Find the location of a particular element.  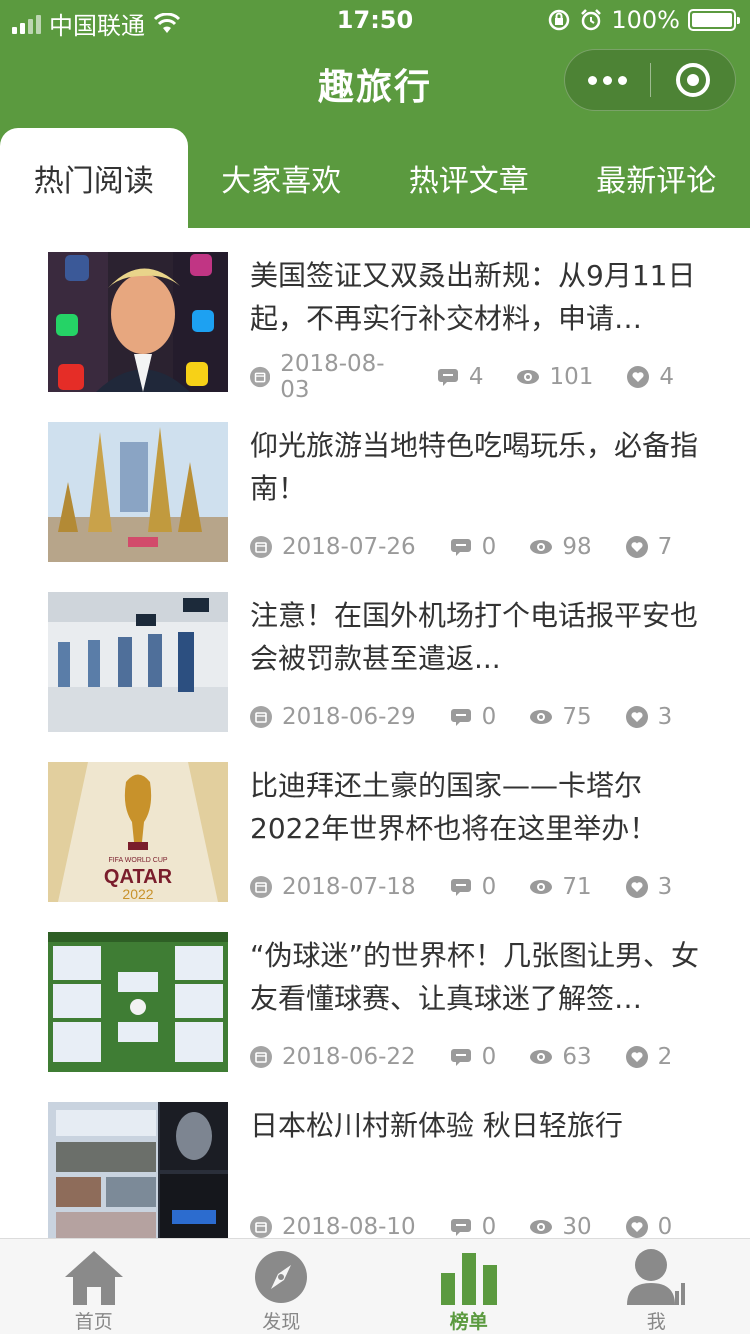

article-item: 日本松川村新体验 秋日轻旅行 2018-08-10 0 30 0 is located at coordinates (378, 1170).